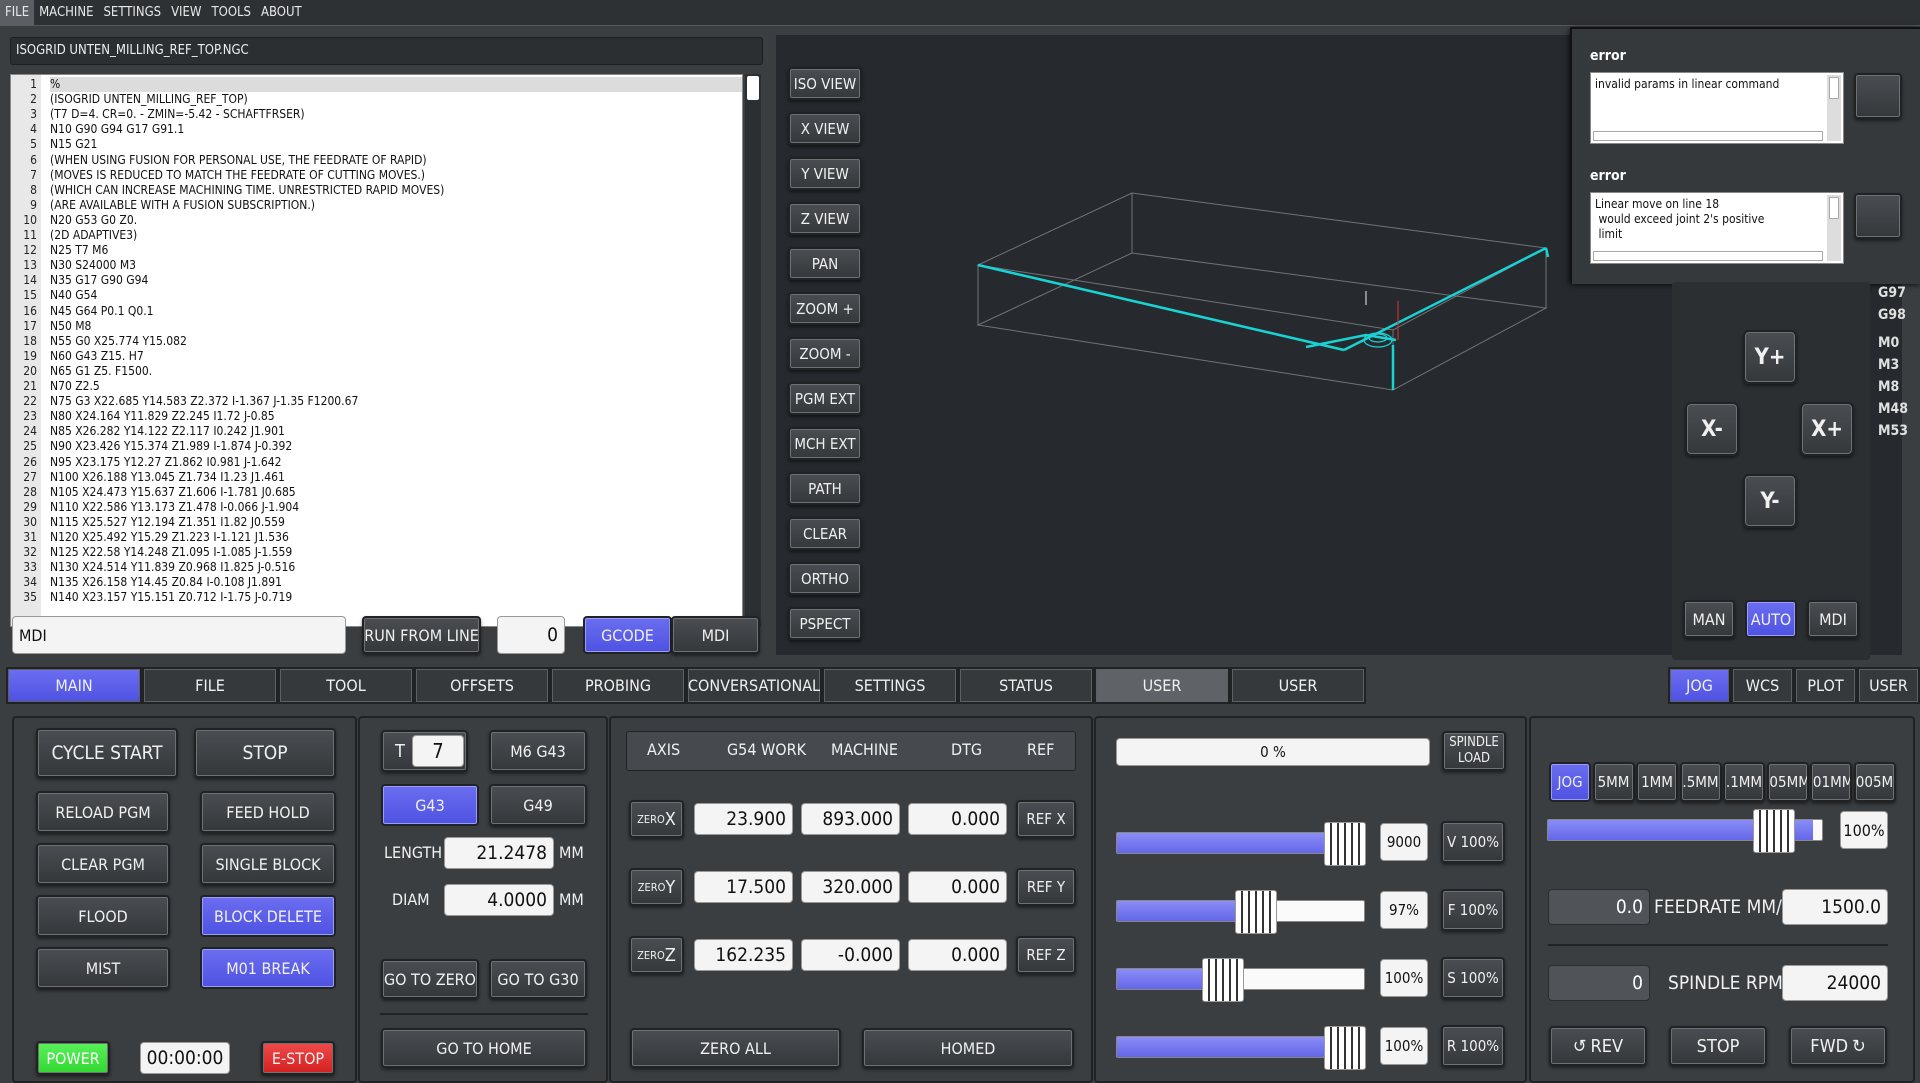 The width and height of the screenshot is (1920, 1083). Describe the element at coordinates (825, 443) in the screenshot. I see `view-button-mch-ext: MCH EXT` at that location.